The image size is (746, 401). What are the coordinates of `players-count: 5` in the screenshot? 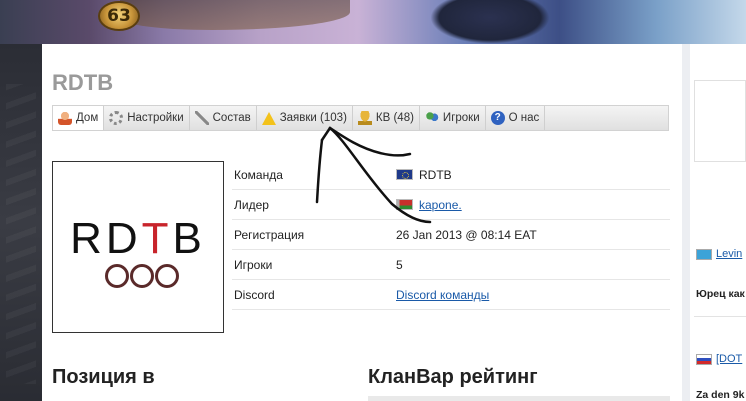 It's located at (399, 264).